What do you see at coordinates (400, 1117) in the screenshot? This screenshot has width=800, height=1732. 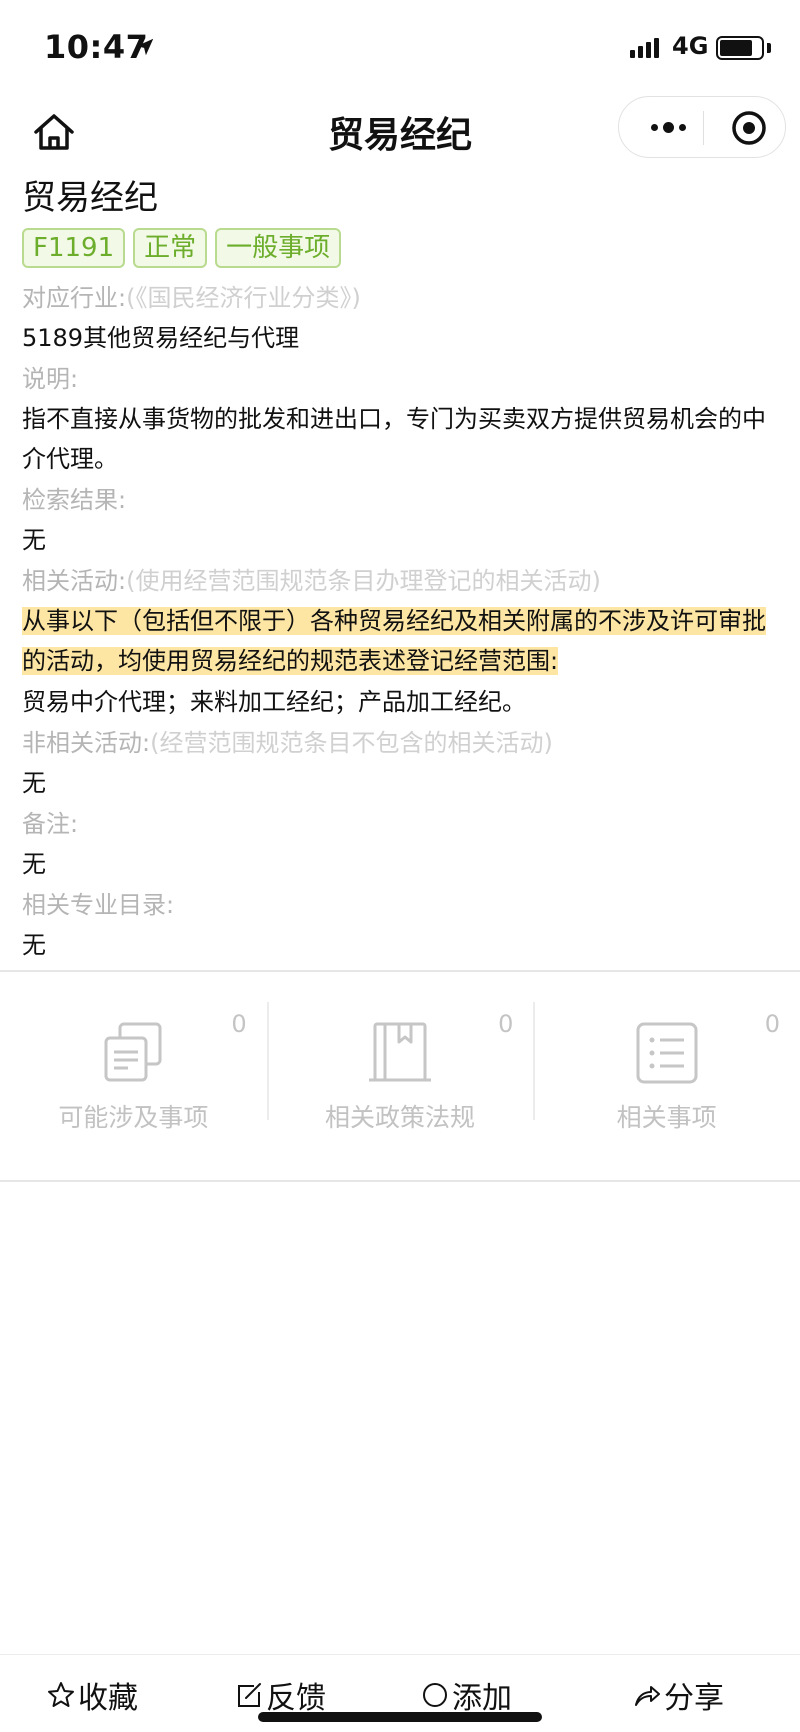 I see `policies-label: 相关政策法规` at bounding box center [400, 1117].